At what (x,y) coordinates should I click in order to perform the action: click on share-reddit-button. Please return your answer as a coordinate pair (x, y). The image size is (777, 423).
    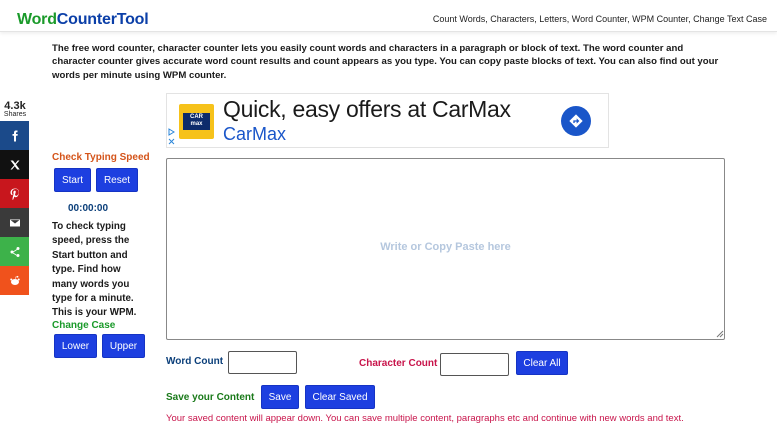
    Looking at the image, I should click on (14, 280).